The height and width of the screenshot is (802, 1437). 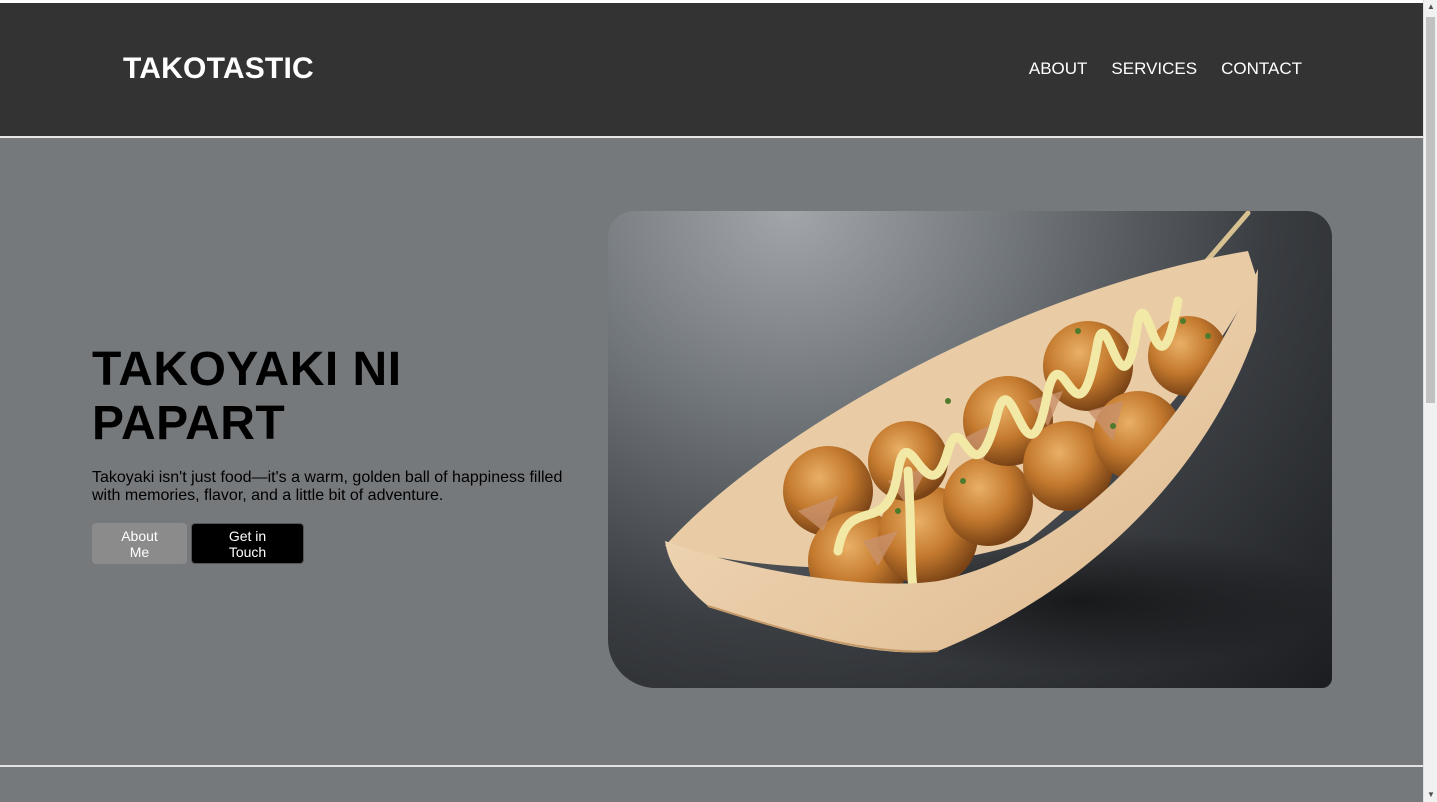 What do you see at coordinates (711, 784) in the screenshot?
I see `next-section` at bounding box center [711, 784].